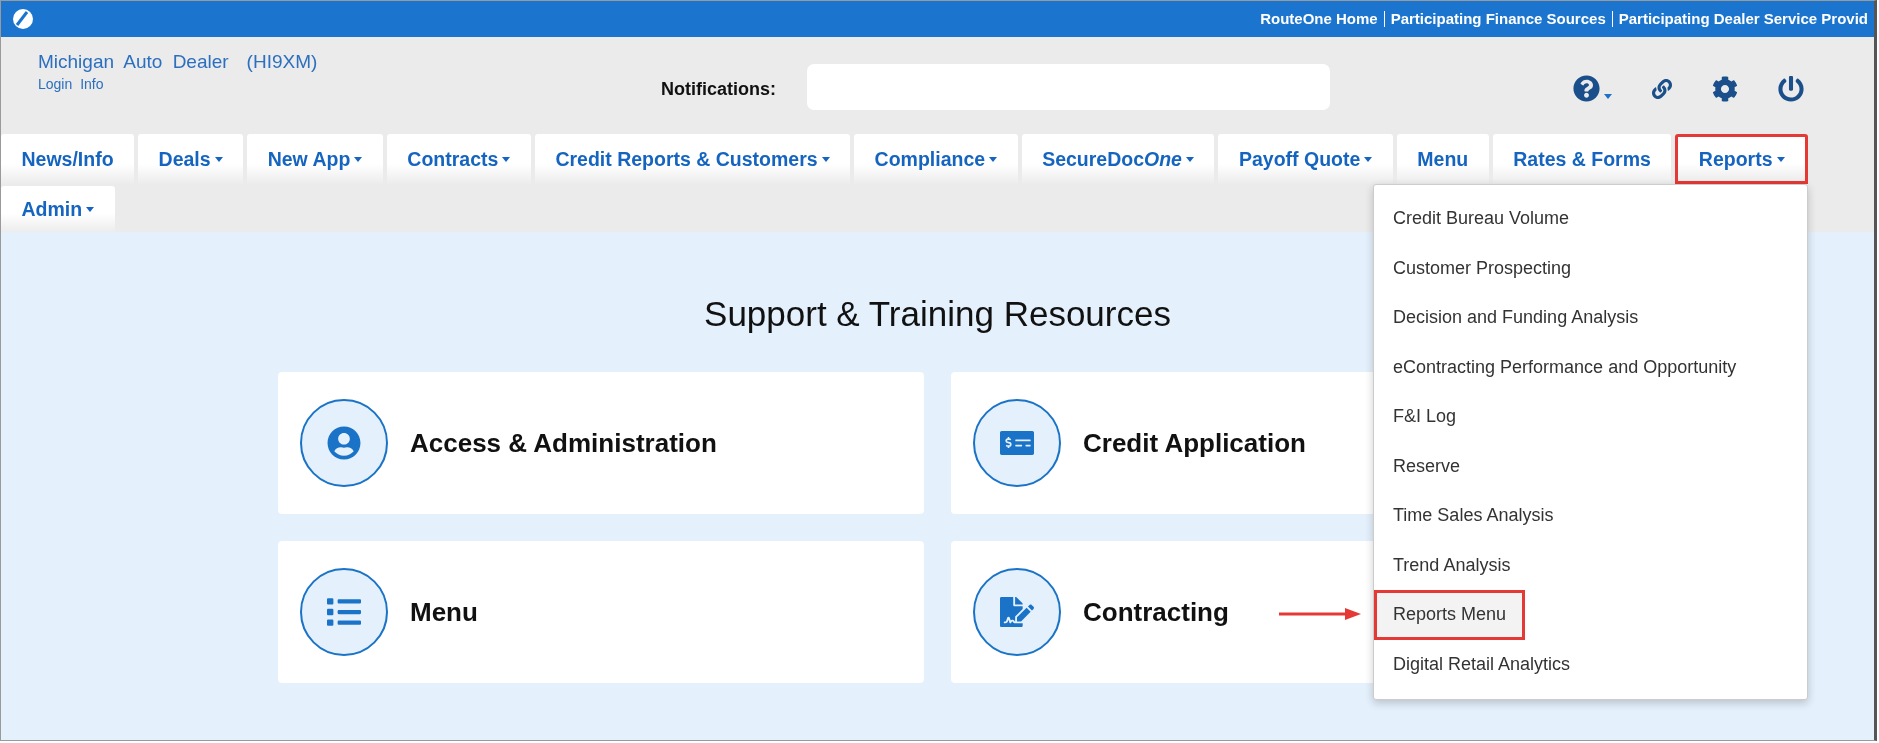  I want to click on nav-tab: Menu, so click(1442, 159).